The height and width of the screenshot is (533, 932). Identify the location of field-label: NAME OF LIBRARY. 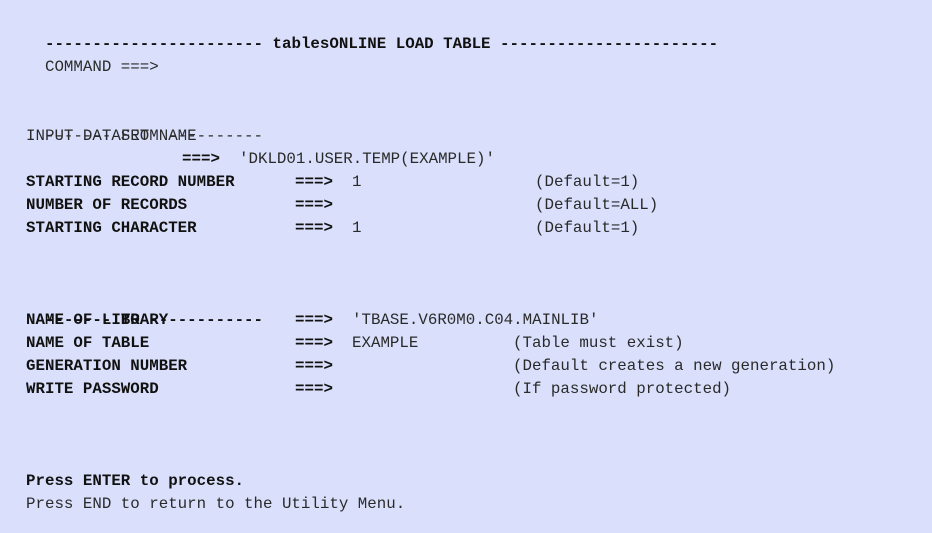
(97, 320).